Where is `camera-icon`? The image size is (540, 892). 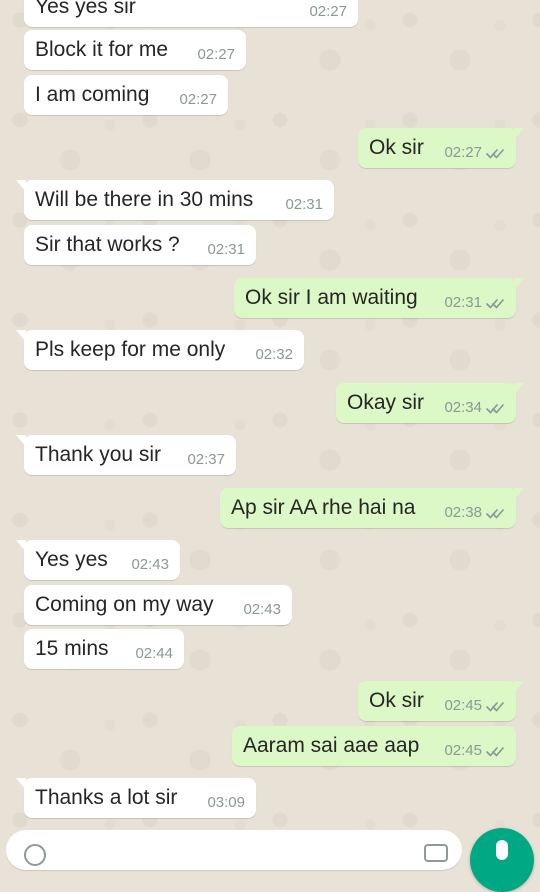 camera-icon is located at coordinates (436, 853).